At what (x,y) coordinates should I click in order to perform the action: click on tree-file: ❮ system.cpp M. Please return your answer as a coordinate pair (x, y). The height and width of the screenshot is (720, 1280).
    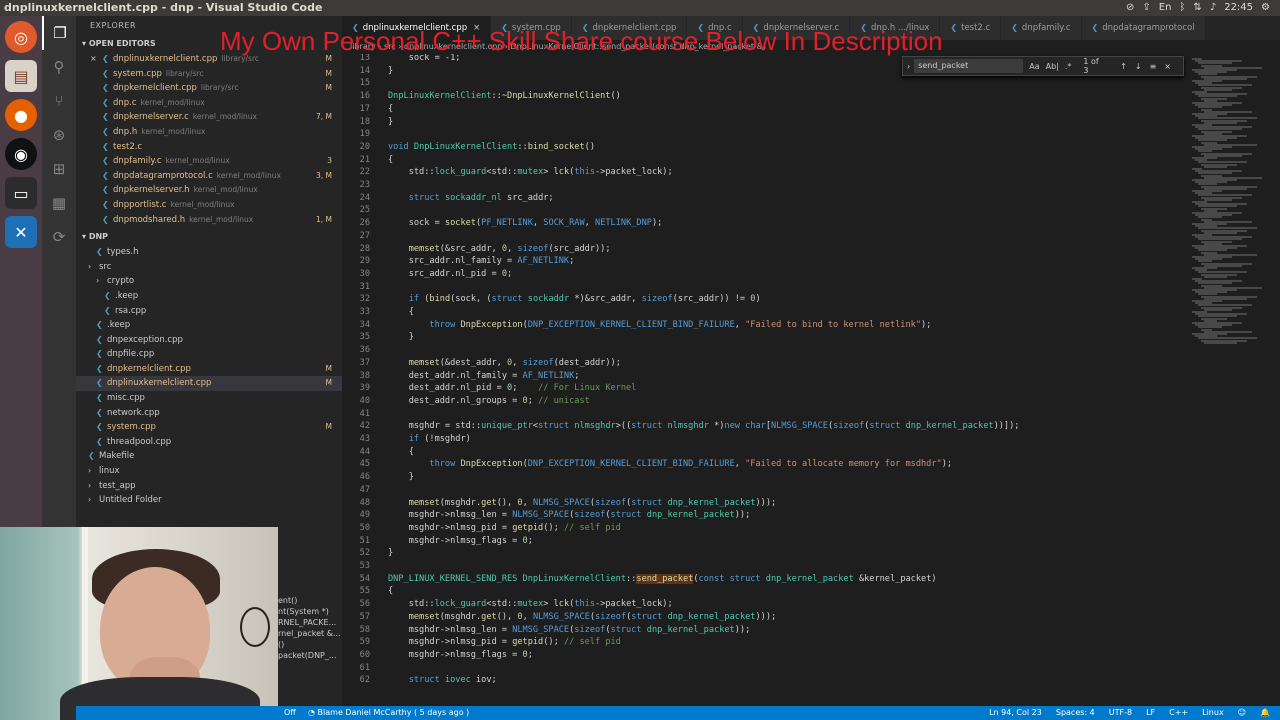
    Looking at the image, I should click on (209, 427).